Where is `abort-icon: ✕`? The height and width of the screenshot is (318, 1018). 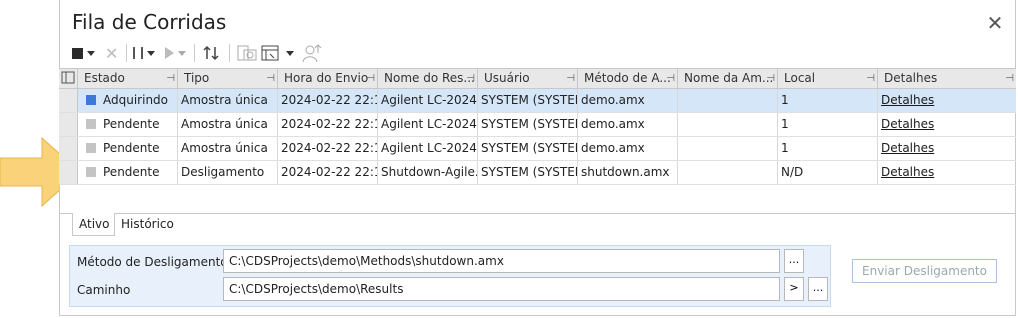
abort-icon: ✕ is located at coordinates (112, 53).